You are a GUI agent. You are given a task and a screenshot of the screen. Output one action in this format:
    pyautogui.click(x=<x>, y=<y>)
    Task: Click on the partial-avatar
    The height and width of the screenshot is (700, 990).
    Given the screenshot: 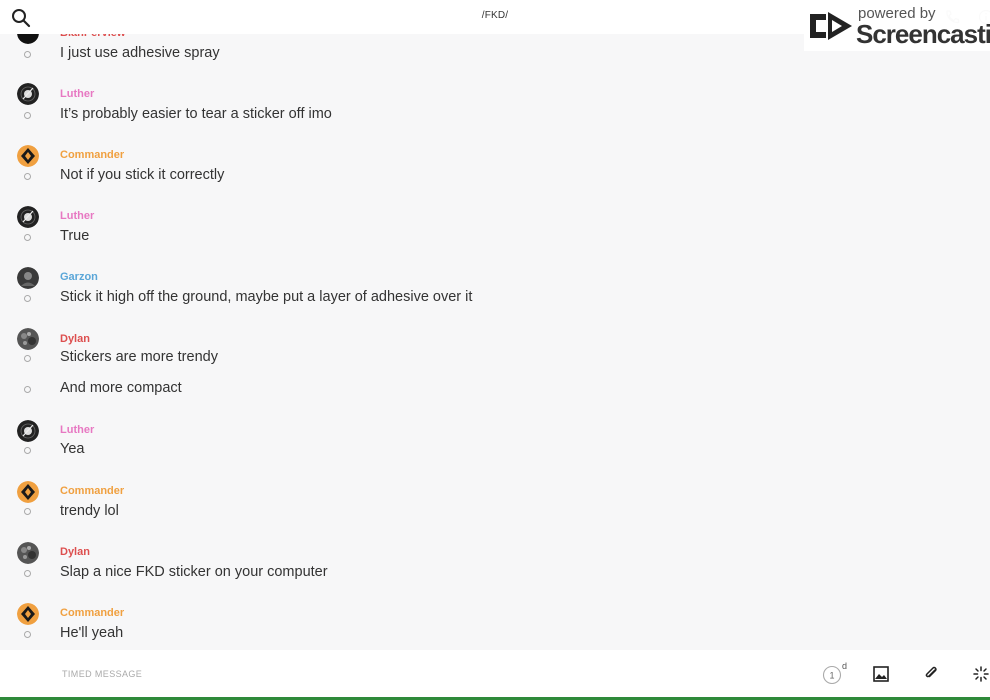 What is the action you would take?
    pyautogui.click(x=28, y=39)
    